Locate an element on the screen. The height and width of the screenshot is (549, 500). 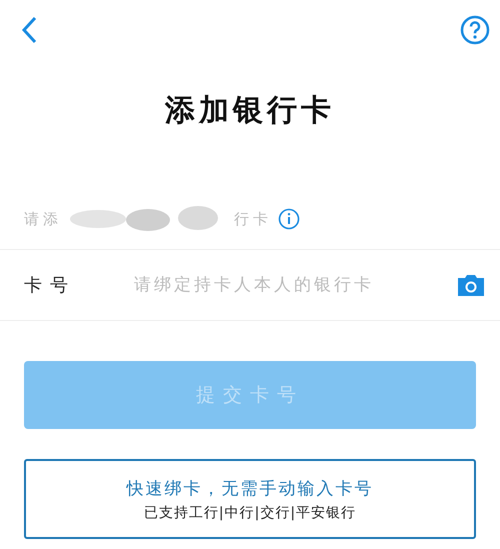
camera-icon is located at coordinates (471, 285).